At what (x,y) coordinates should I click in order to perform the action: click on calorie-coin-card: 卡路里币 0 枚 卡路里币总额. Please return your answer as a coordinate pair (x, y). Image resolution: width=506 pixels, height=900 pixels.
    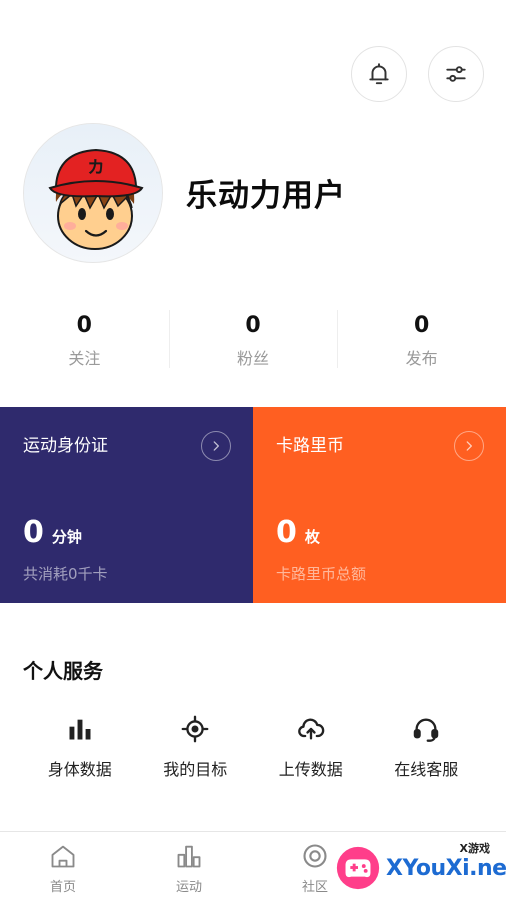
    Looking at the image, I should click on (379, 505).